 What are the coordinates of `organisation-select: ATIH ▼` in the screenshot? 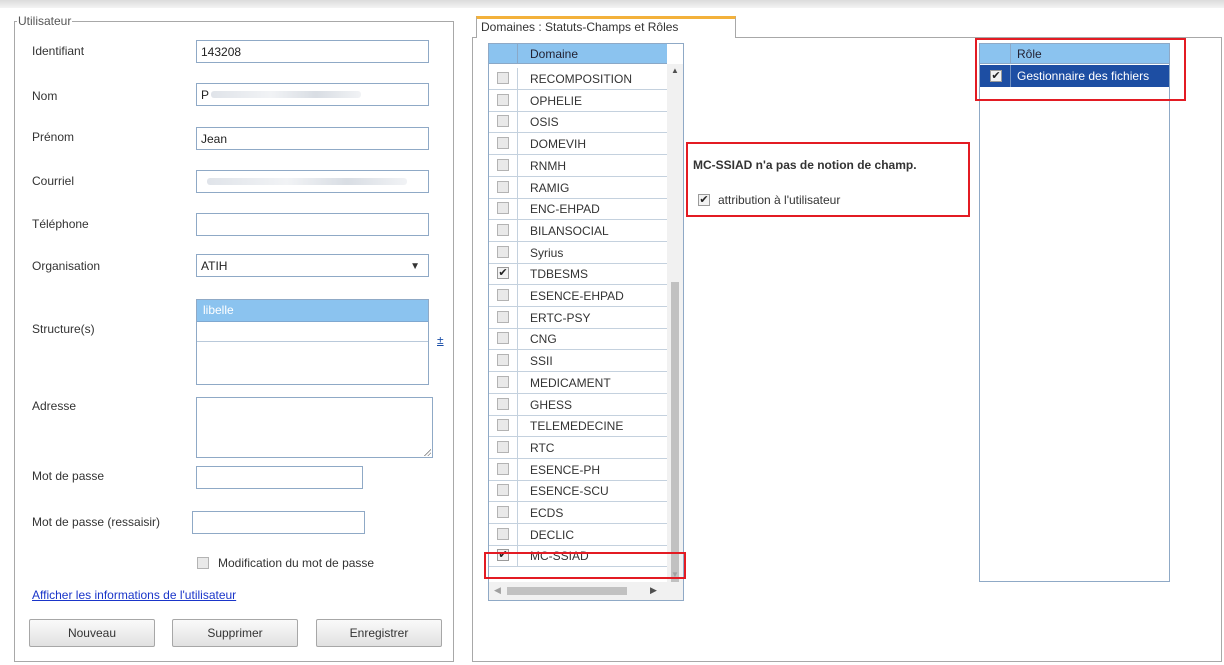 It's located at (312, 265).